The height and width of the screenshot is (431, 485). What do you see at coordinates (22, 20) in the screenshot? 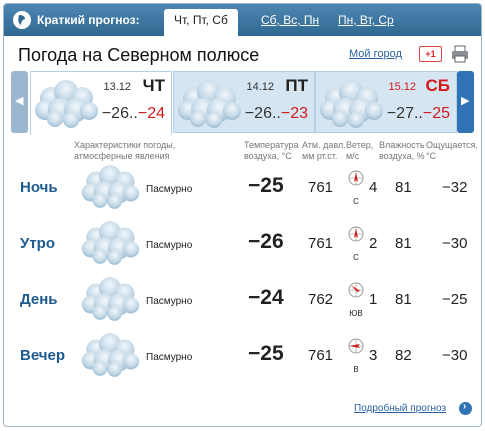
I see `logo-icon` at bounding box center [22, 20].